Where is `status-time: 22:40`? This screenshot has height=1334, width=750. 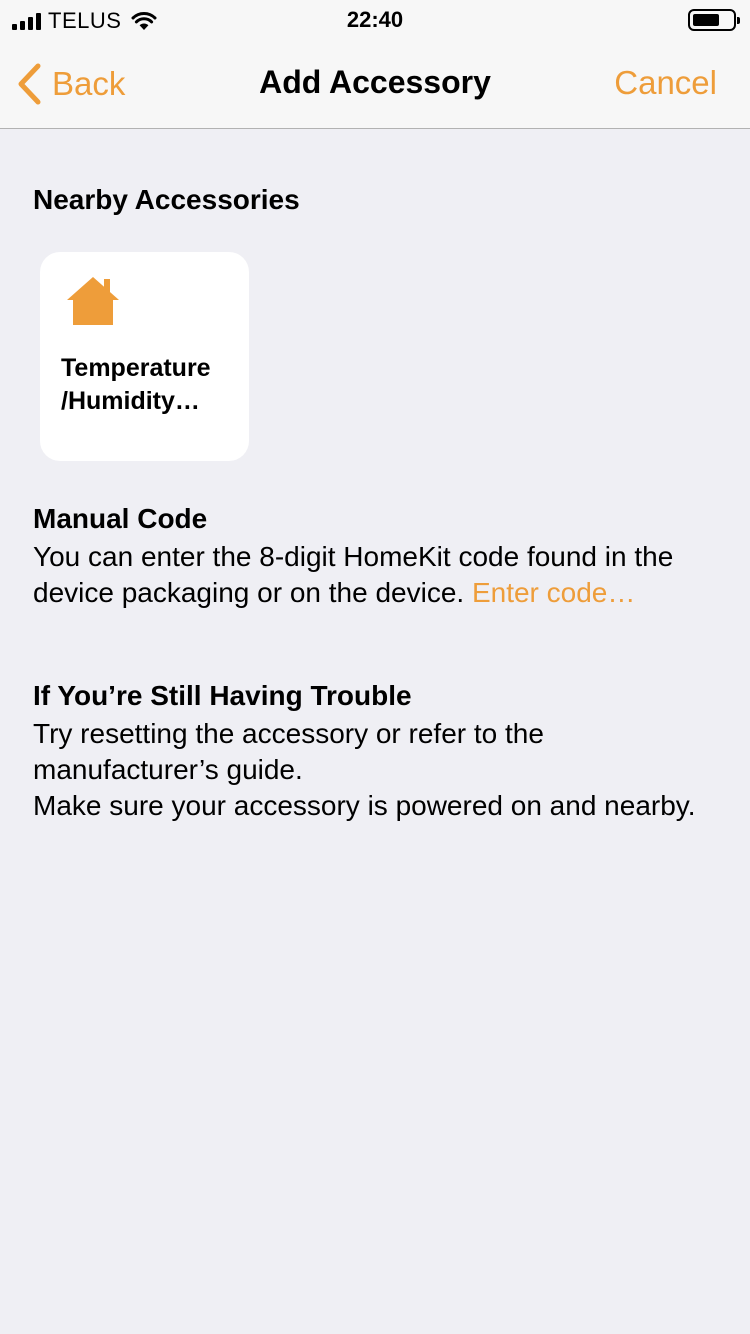
status-time: 22:40 is located at coordinates (375, 19).